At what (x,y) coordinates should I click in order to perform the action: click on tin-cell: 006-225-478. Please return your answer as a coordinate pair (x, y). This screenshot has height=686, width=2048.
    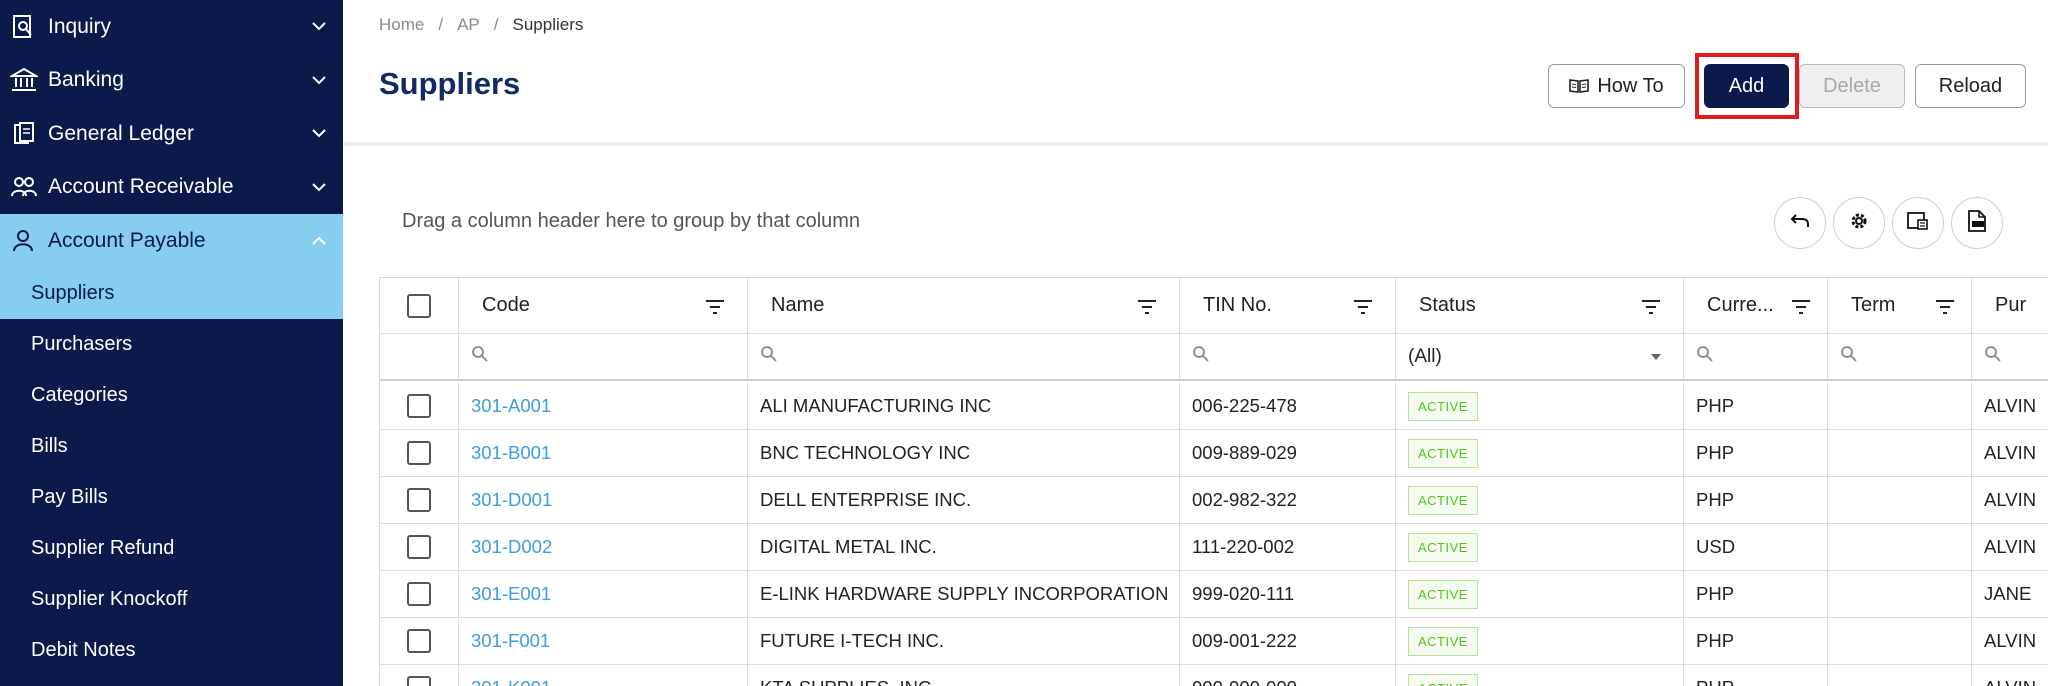
    Looking at the image, I should click on (1288, 406).